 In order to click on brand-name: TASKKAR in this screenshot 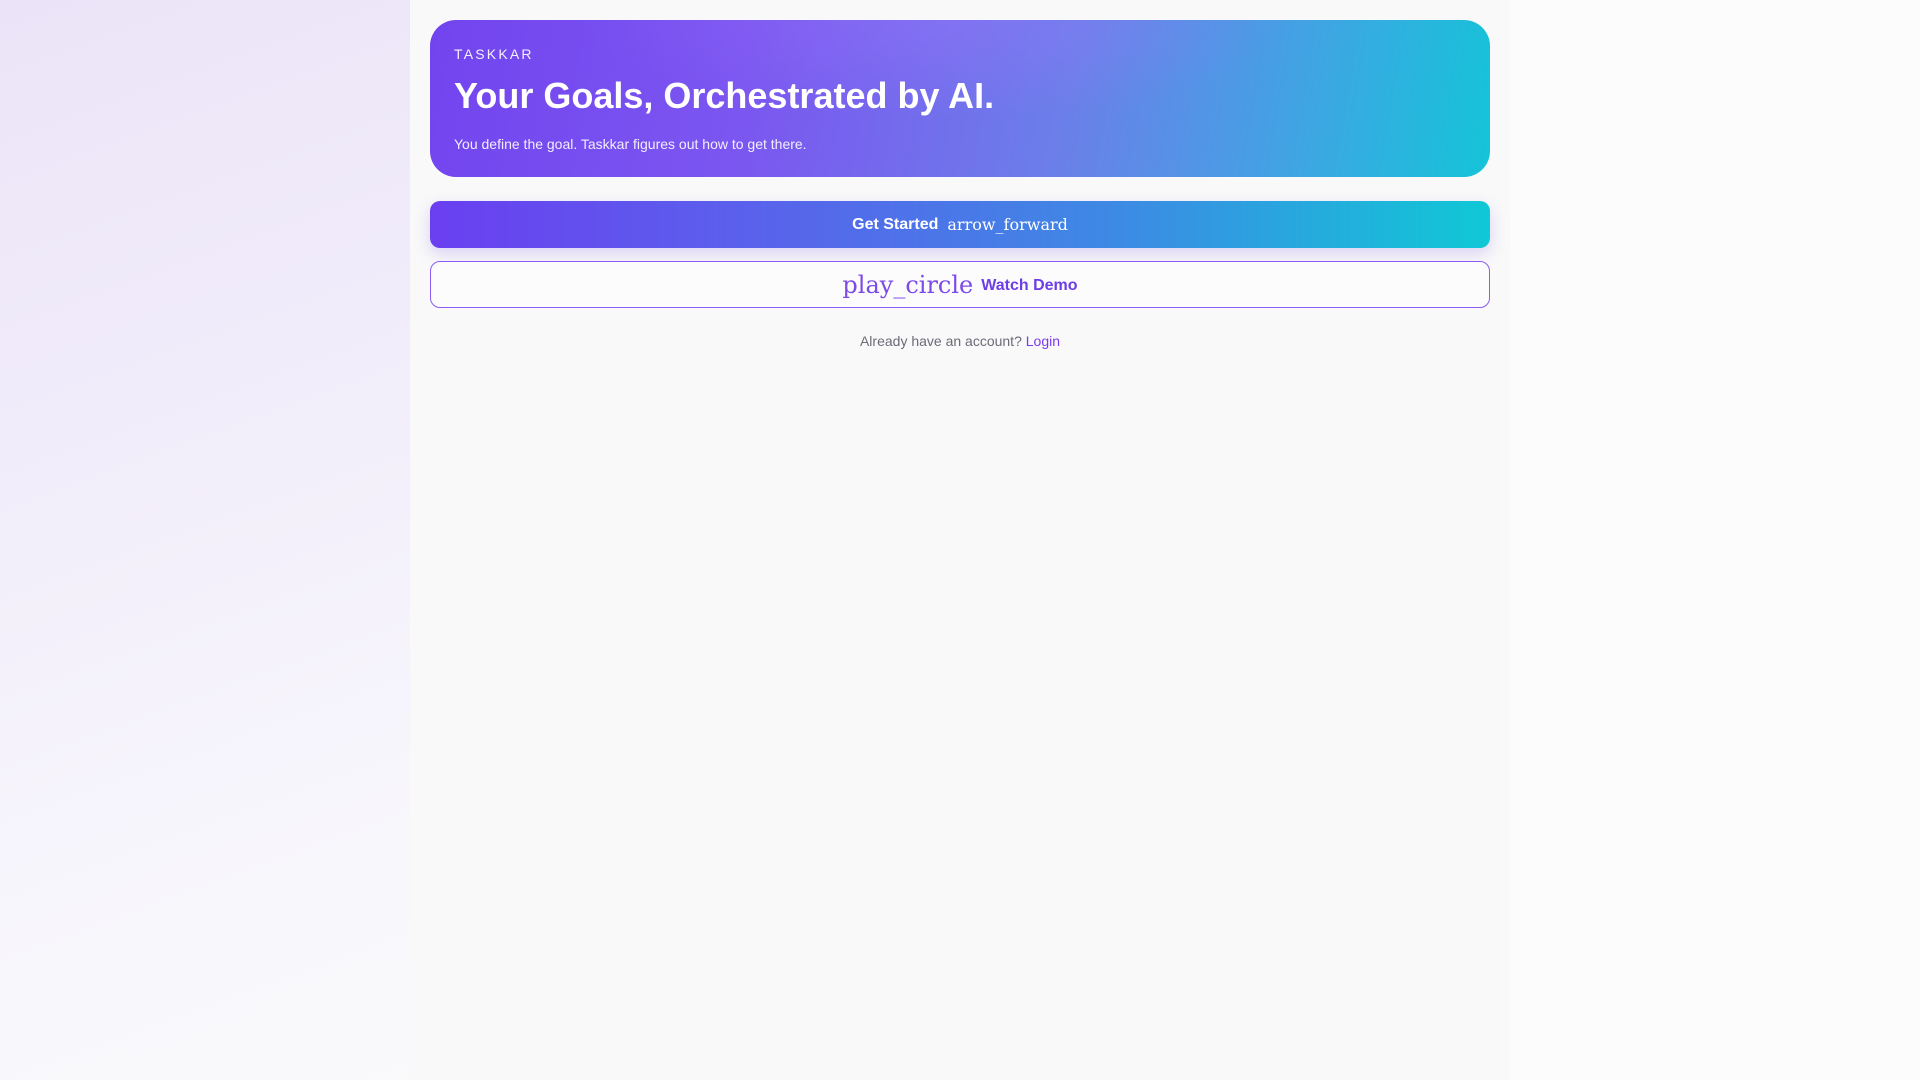, I will do `click(494, 54)`.